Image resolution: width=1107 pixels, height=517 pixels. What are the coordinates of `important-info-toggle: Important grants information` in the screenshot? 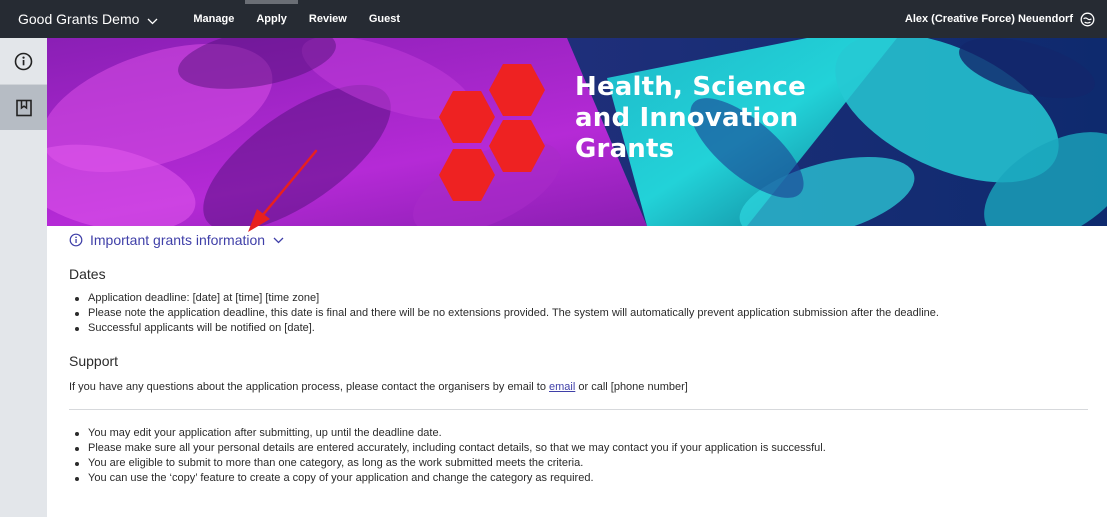 It's located at (176, 240).